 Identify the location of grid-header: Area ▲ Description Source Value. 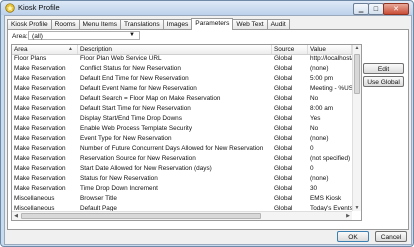
(182, 50).